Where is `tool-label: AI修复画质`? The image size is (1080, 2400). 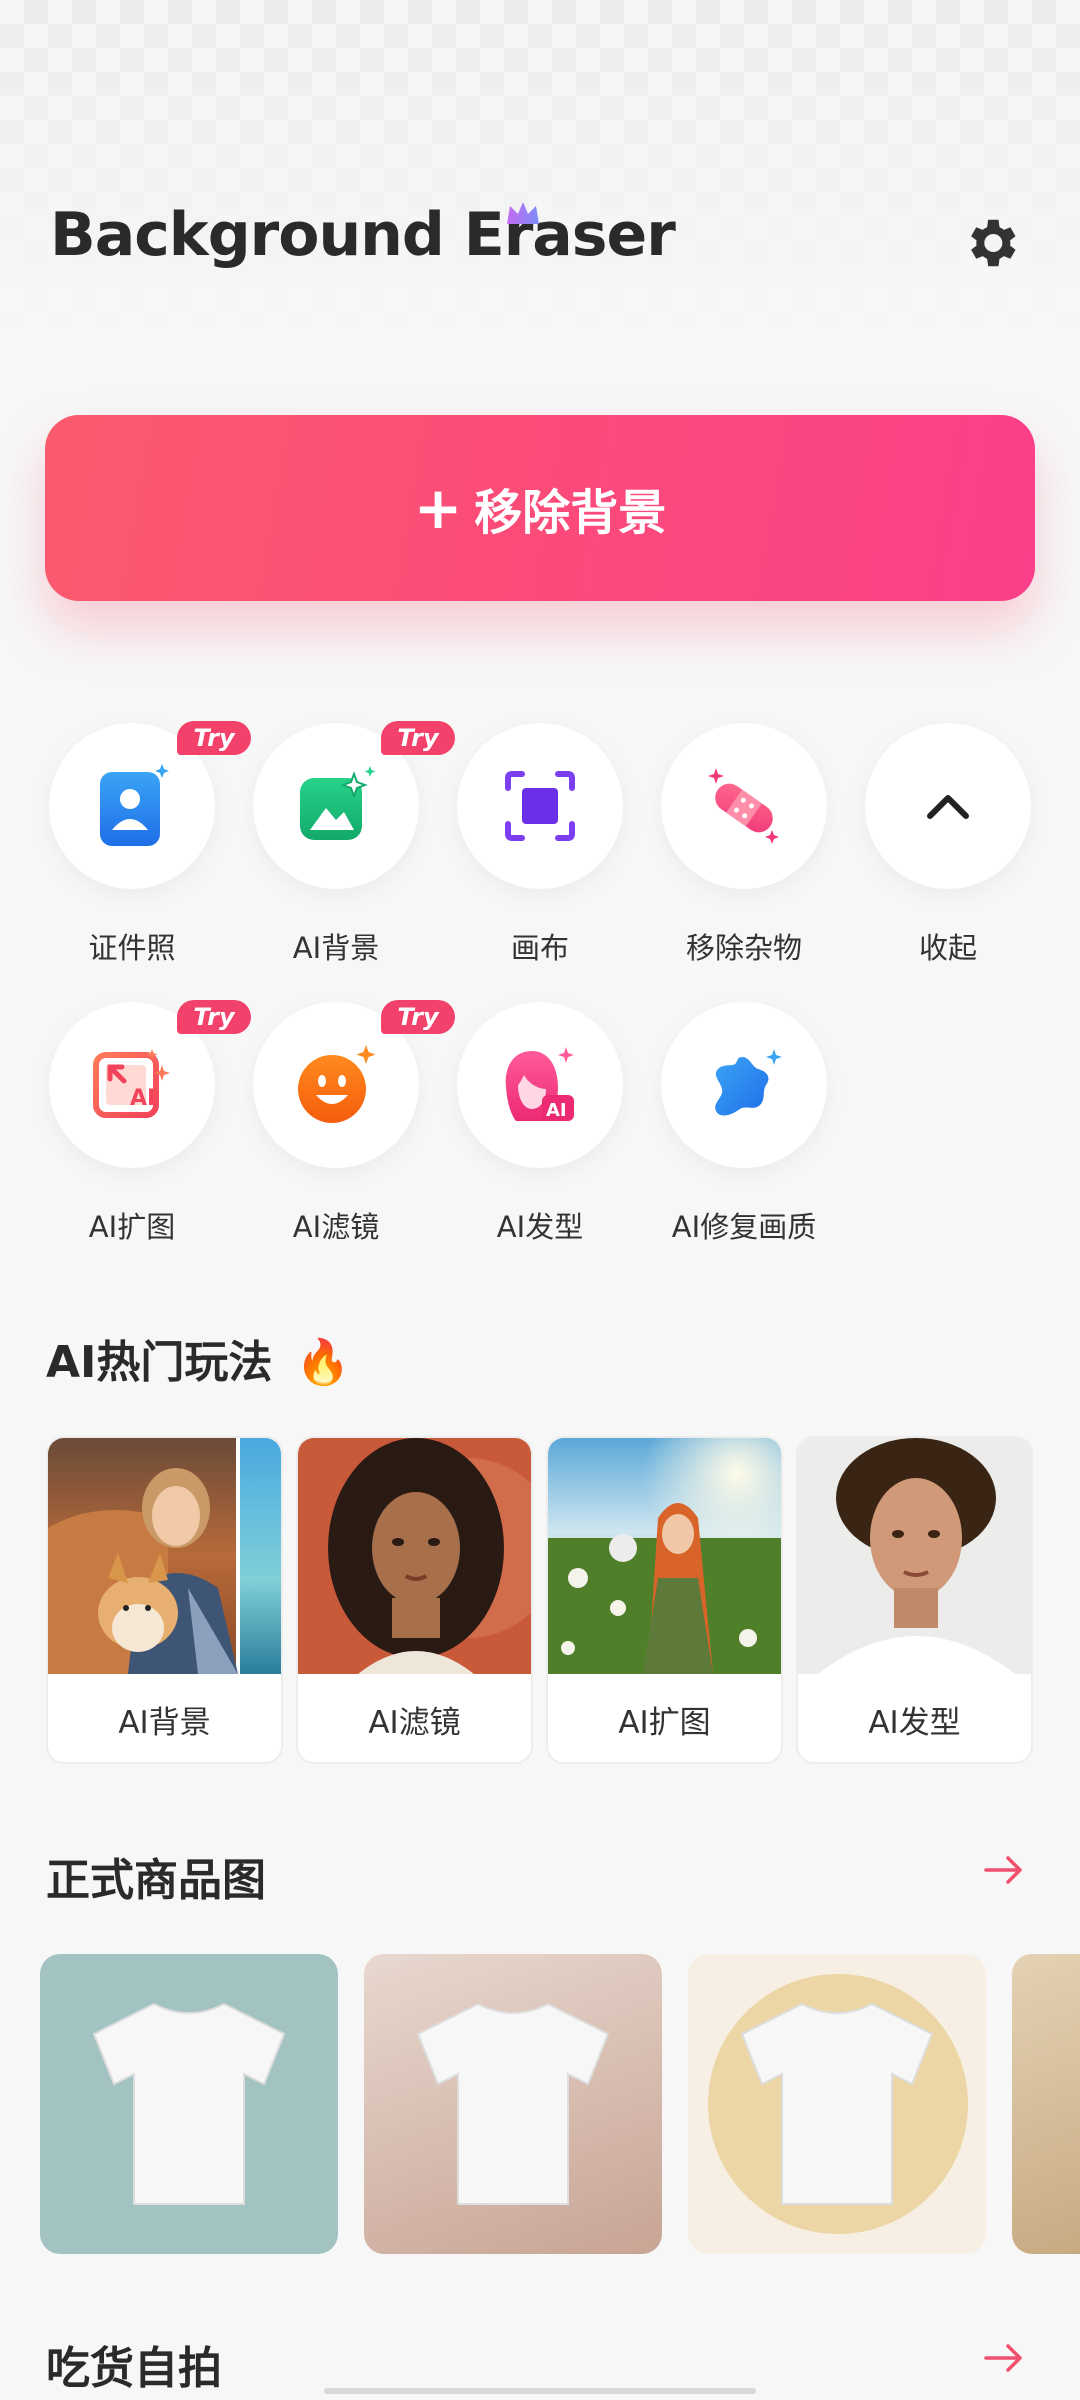
tool-label: AI修复画质 is located at coordinates (744, 1227).